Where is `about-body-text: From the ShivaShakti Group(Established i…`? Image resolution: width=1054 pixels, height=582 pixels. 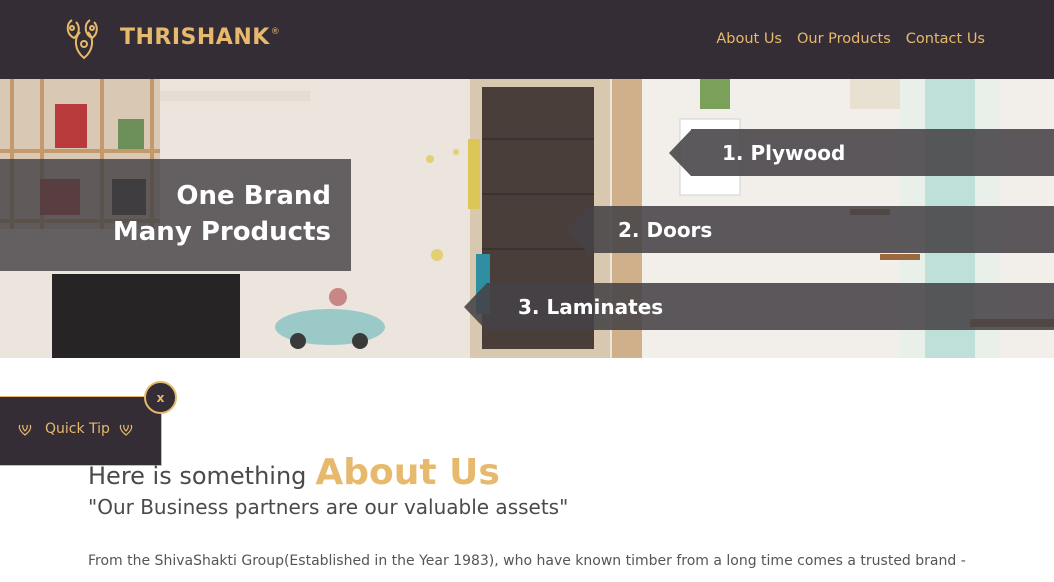
about-body-text: From the ShivaShakti Group(Established i… is located at coordinates (527, 561).